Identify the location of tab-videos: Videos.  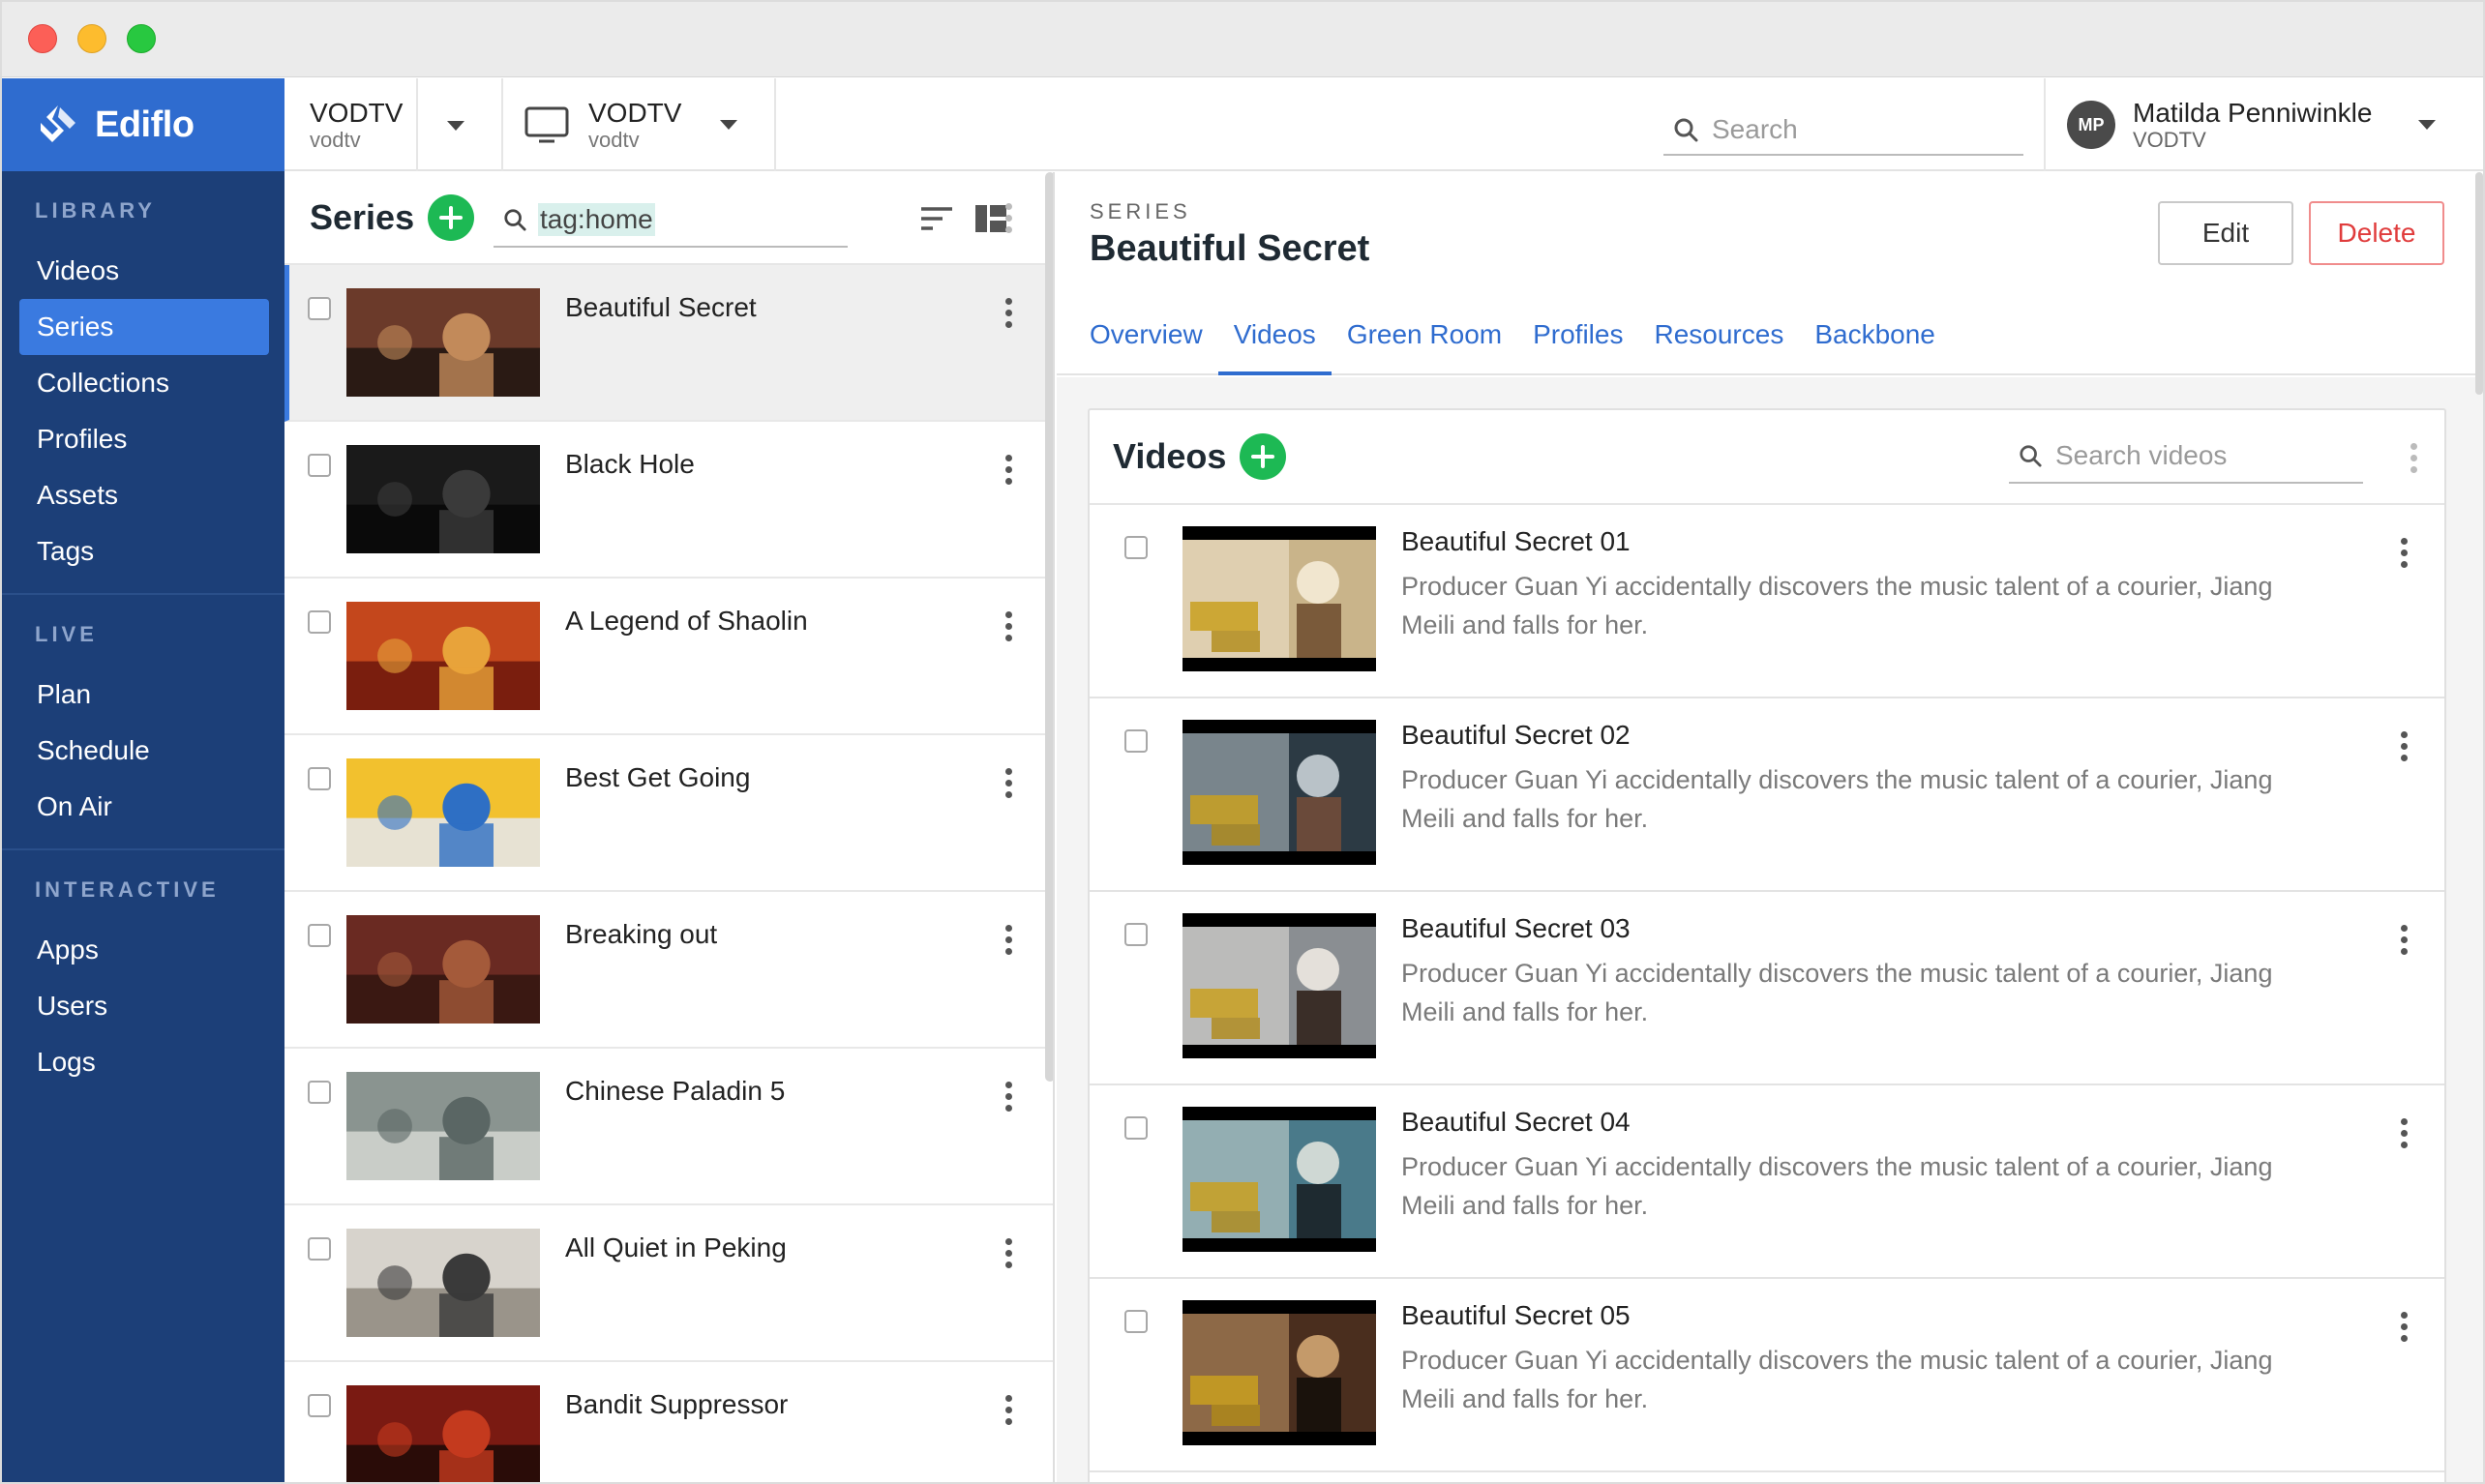
(1274, 341).